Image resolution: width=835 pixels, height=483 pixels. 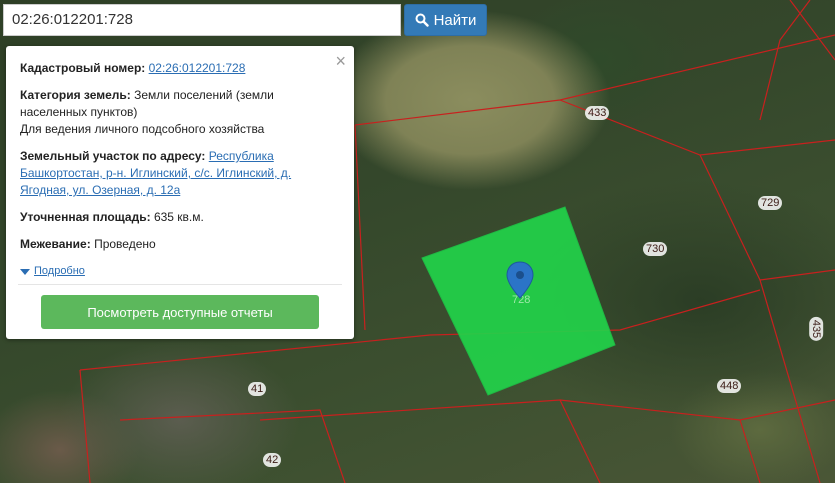 I want to click on cadastral-link: 02:26:012201:728, so click(x=197, y=68).